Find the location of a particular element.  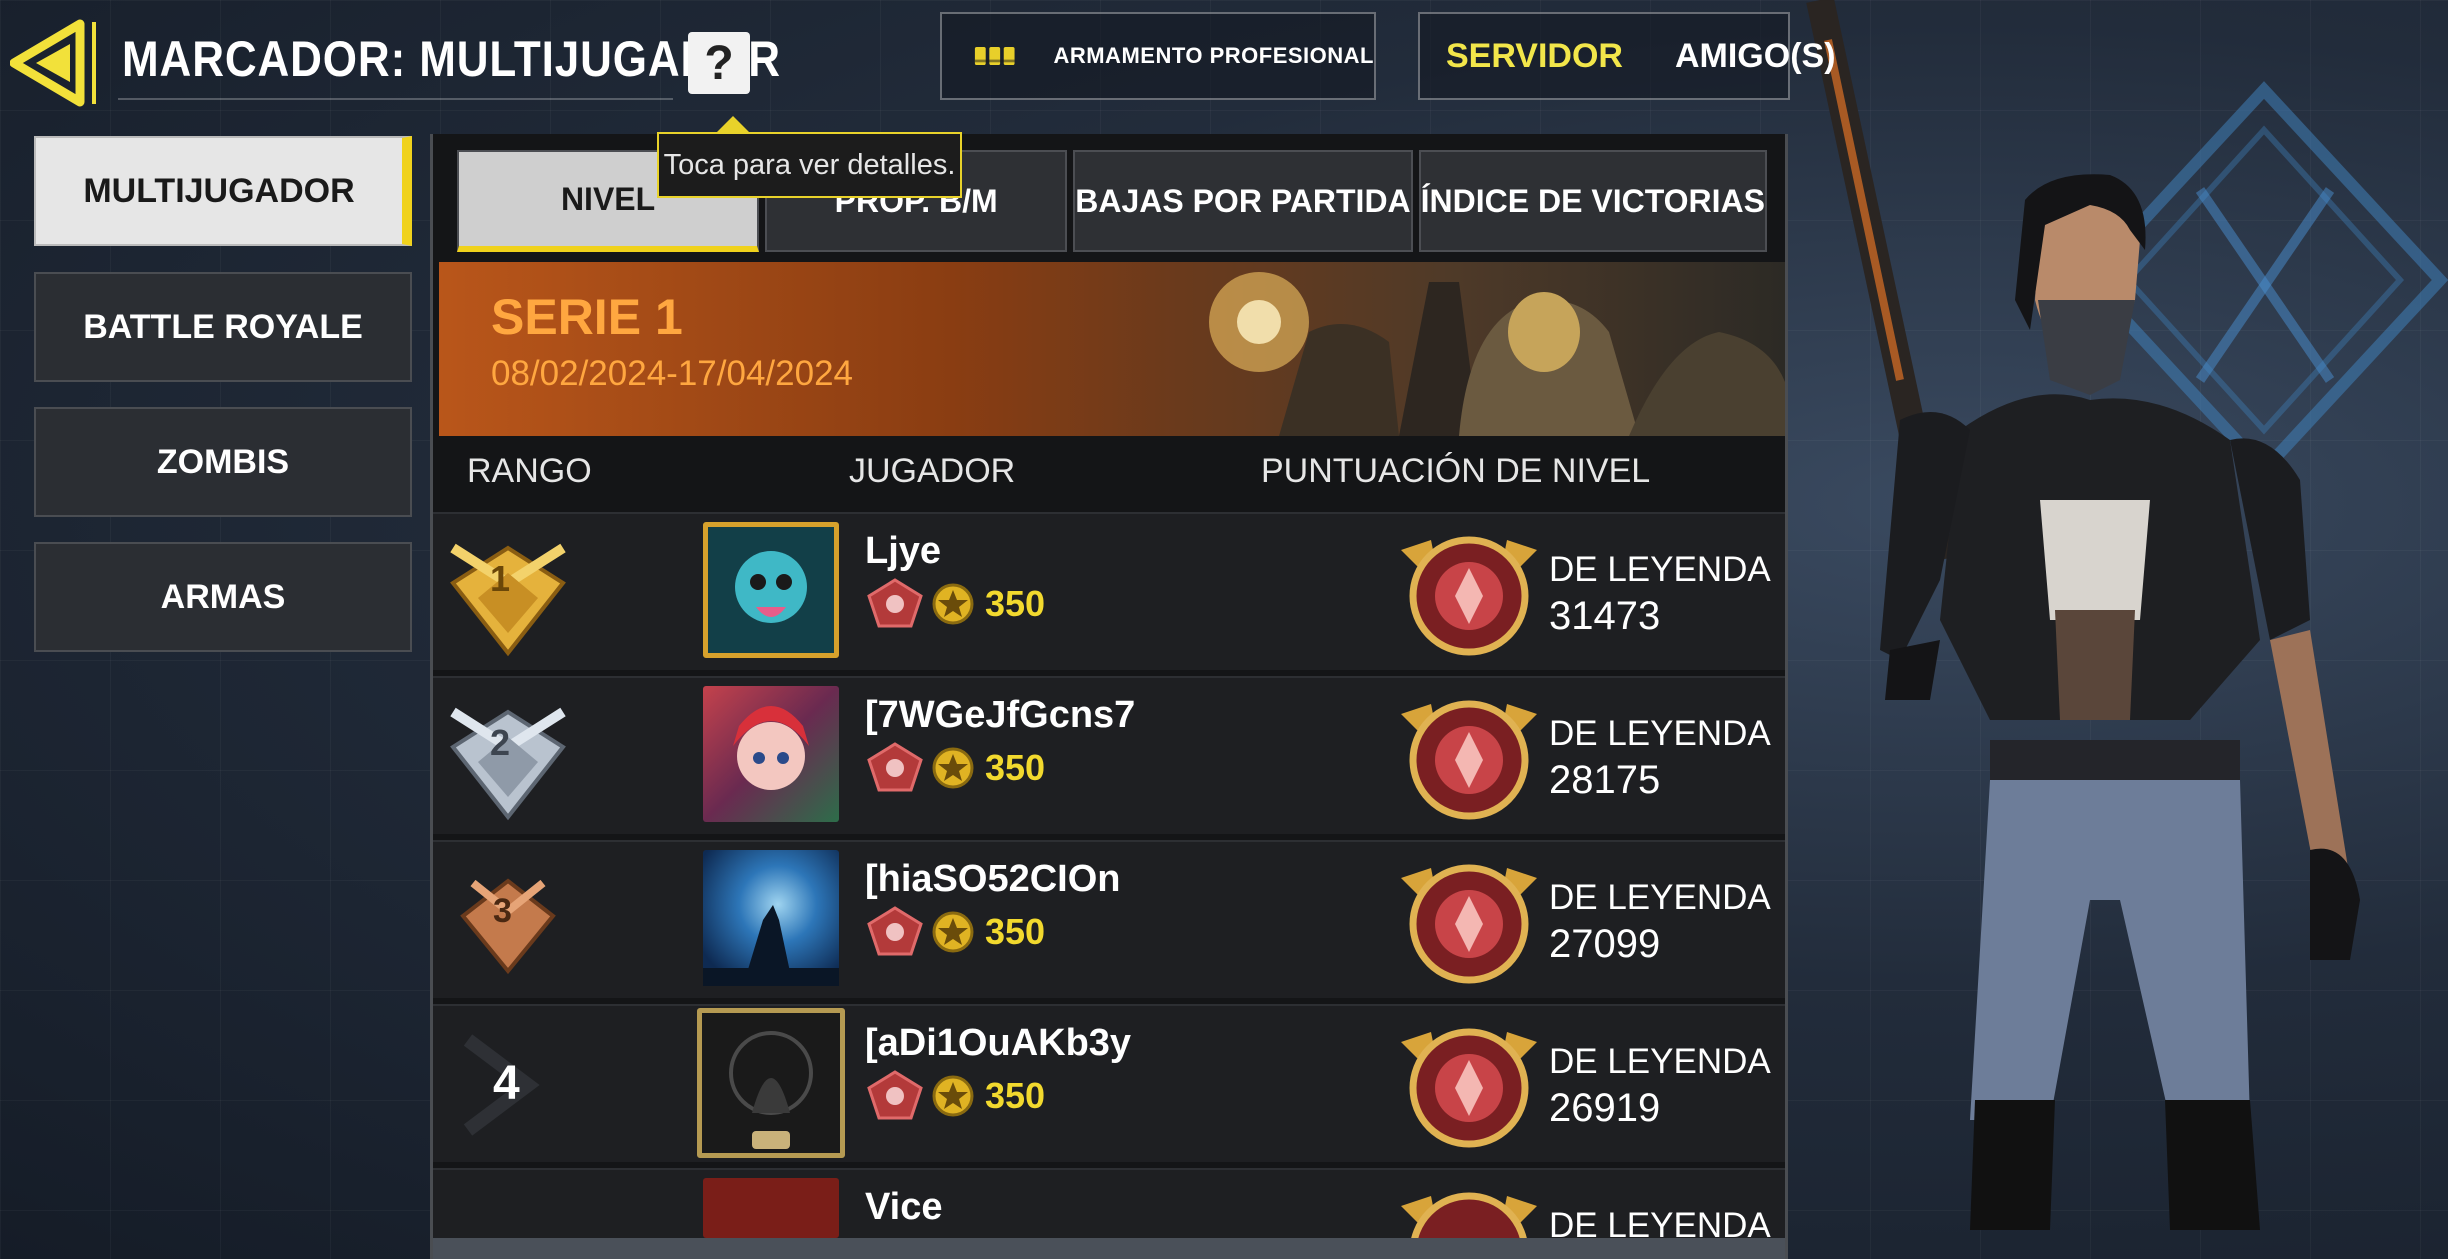

page-title: MARCADOR: MULTIJUGADOR is located at coordinates (451, 59).